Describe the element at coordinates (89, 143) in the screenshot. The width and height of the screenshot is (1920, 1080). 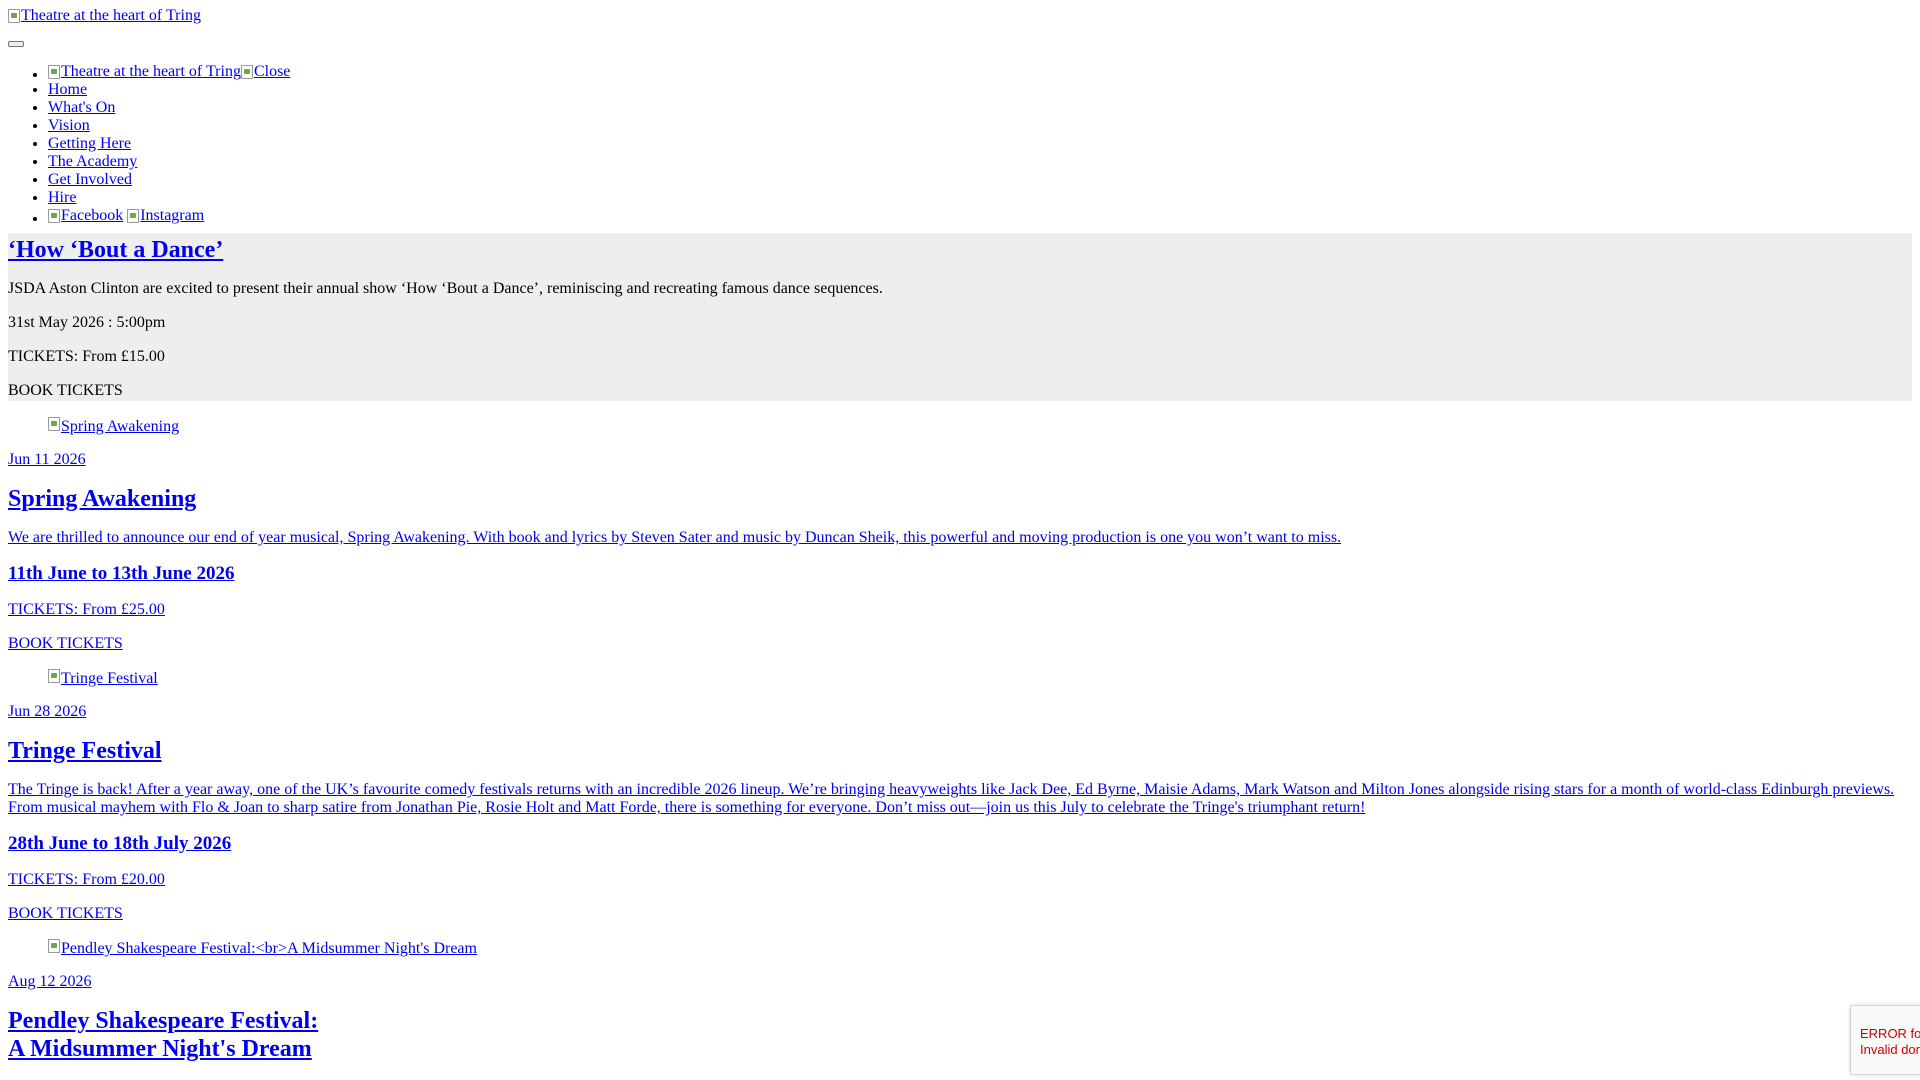
I see `nav-getting-here: Getting Here` at that location.